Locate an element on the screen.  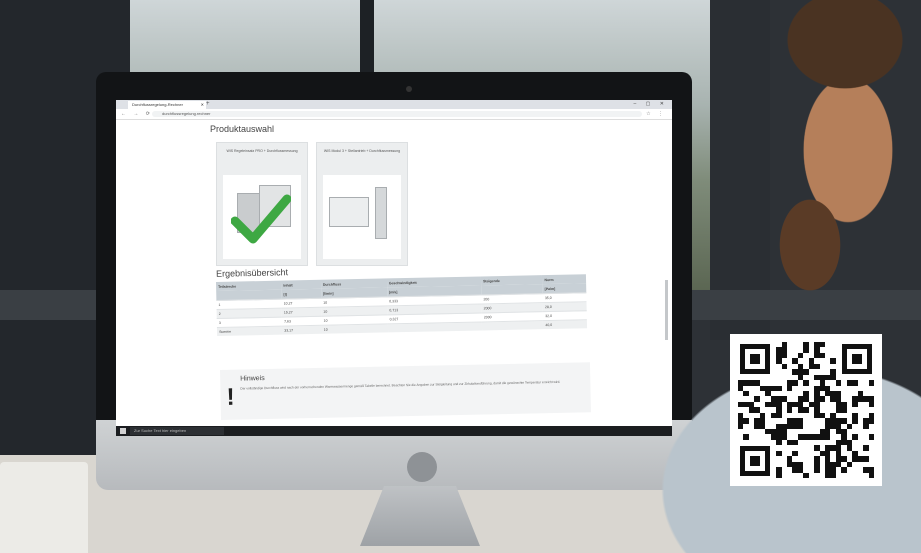
section-title: Produktauswahl is located at coordinates (242, 129).